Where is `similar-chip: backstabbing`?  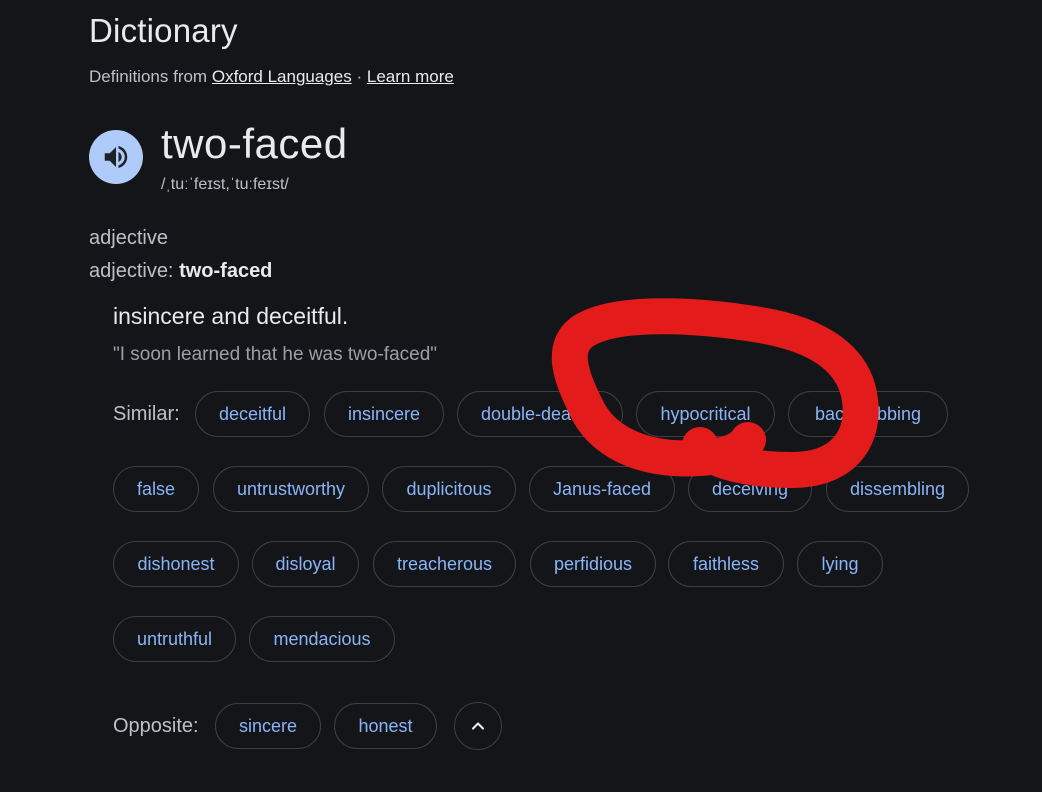
similar-chip: backstabbing is located at coordinates (868, 414).